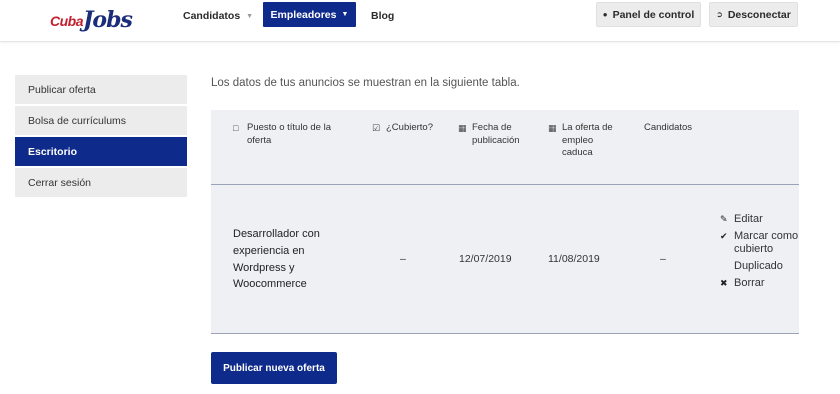  I want to click on row-expires-date: 11/08/2019, so click(574, 259).